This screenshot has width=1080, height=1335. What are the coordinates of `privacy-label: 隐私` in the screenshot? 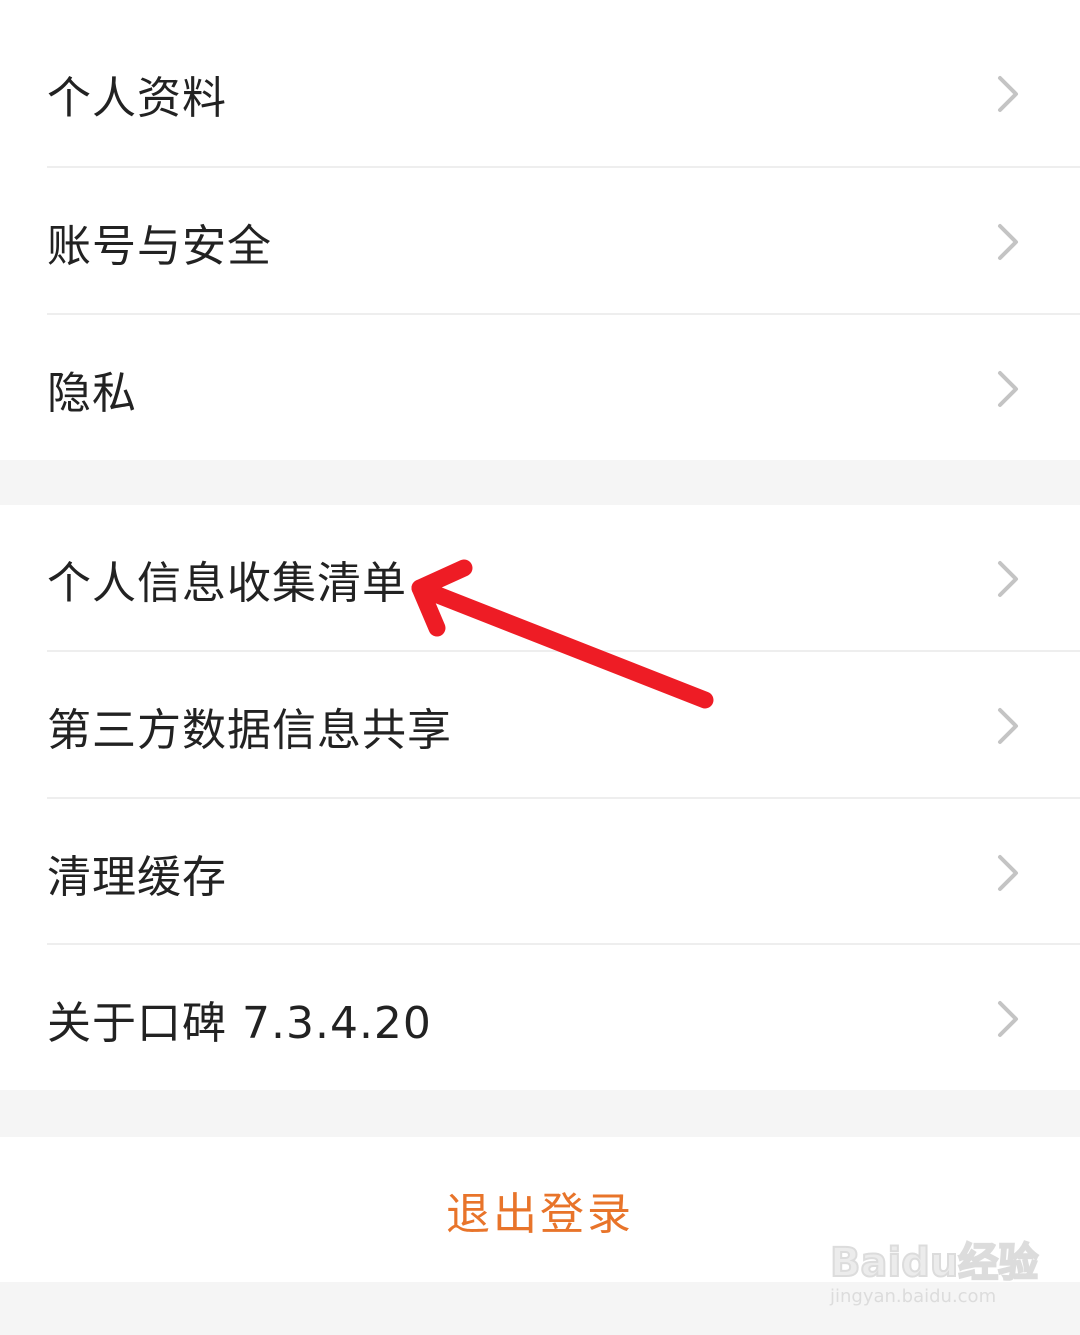 It's located at (92, 393).